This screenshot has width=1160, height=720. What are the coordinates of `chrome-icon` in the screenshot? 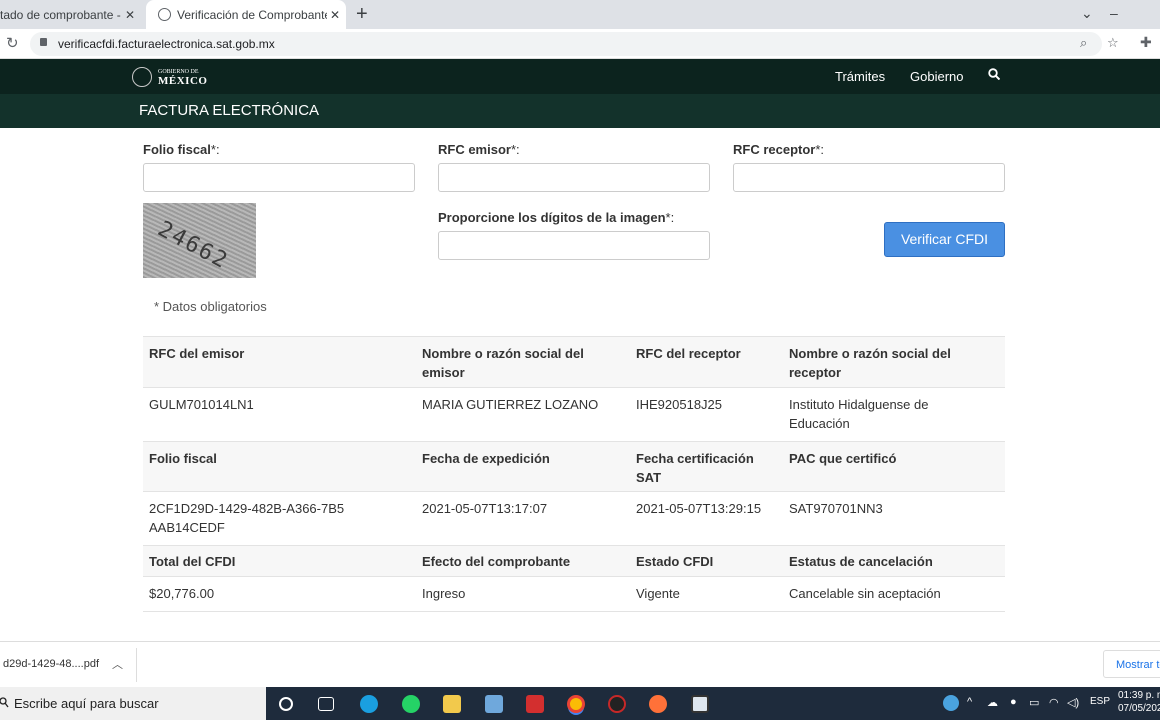 It's located at (576, 704).